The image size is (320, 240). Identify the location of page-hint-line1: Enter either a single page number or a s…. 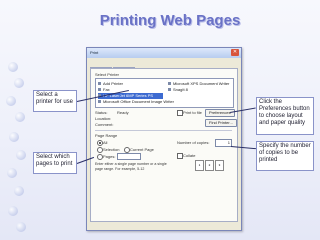
(131, 164).